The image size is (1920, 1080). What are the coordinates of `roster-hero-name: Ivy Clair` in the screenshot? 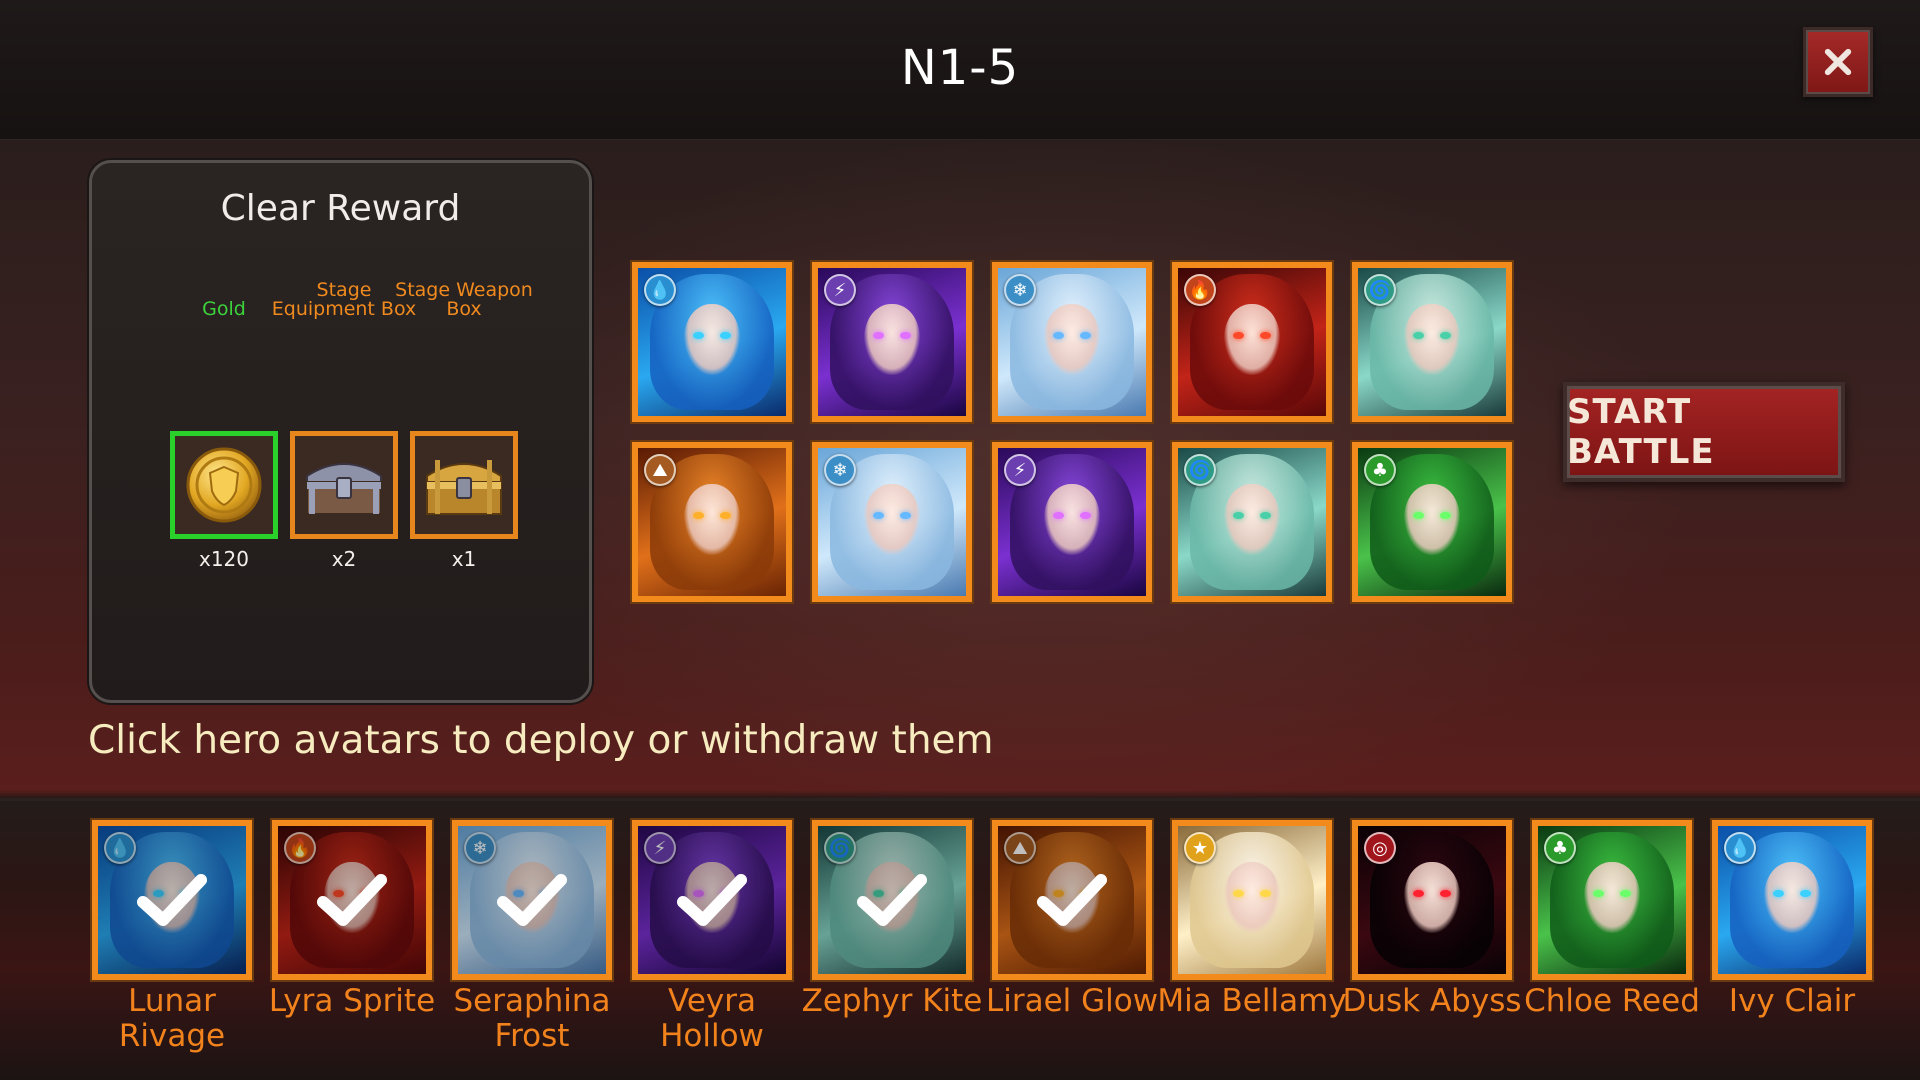 It's located at (1792, 1001).